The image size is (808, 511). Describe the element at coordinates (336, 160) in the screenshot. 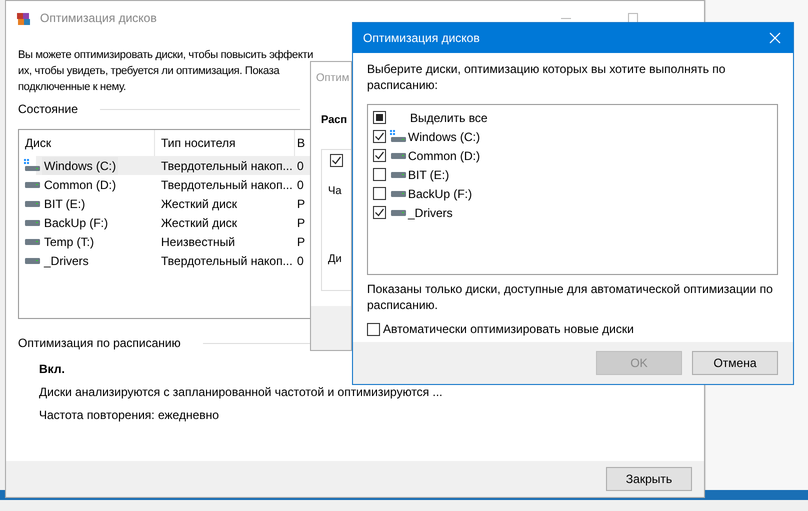

I see `checkbox` at that location.